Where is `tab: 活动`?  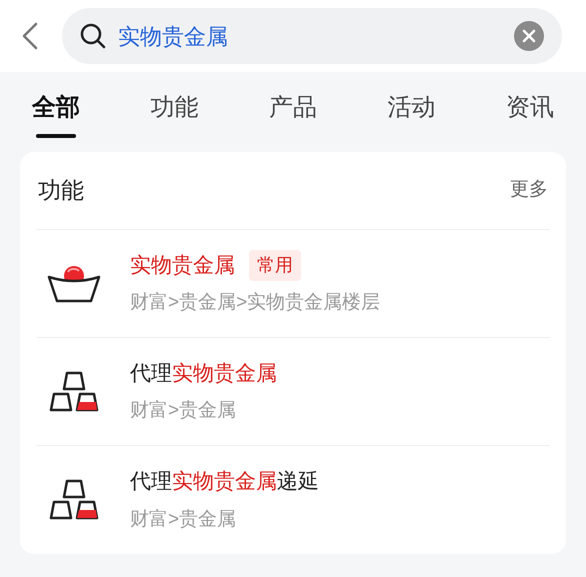
tab: 活动 is located at coordinates (412, 121).